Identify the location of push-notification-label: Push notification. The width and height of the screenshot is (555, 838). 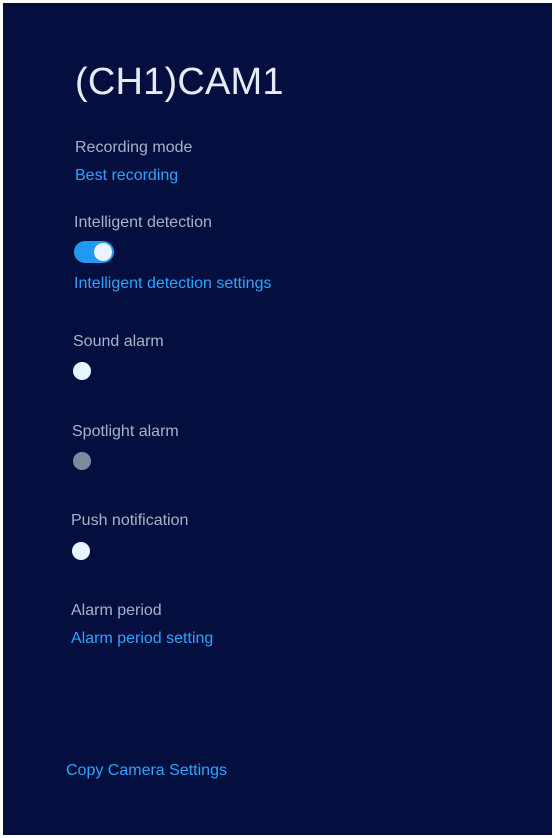
(130, 520).